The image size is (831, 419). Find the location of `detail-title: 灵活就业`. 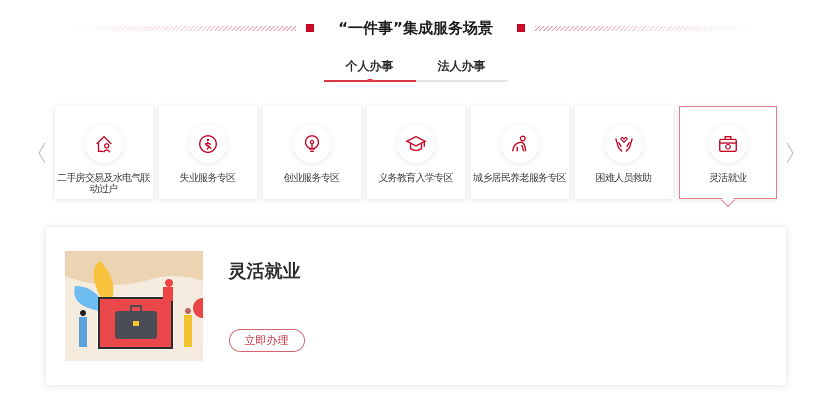

detail-title: 灵活就业 is located at coordinates (264, 271).